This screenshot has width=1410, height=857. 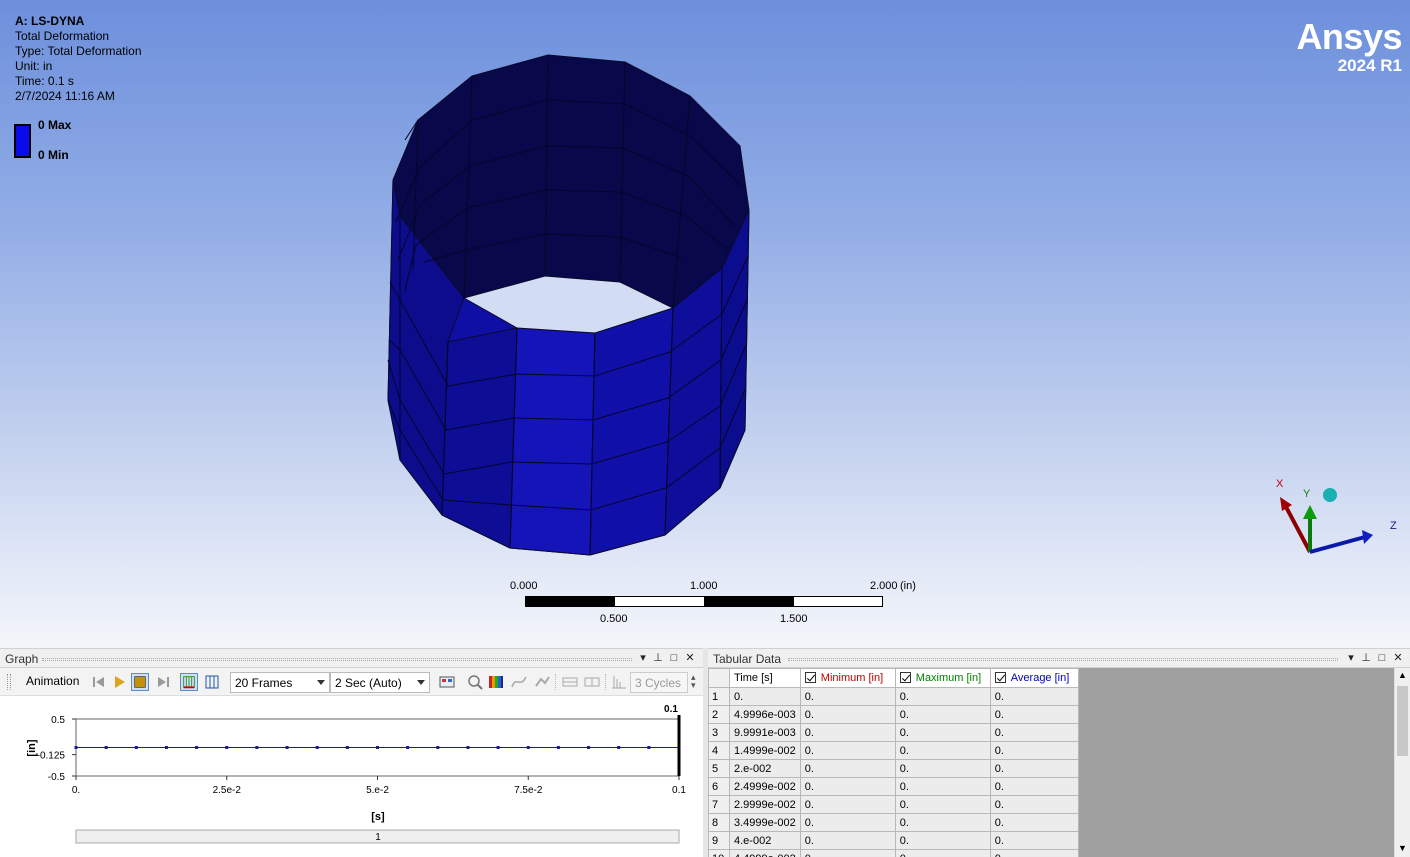 I want to click on column-header-time: Time [s], so click(x=765, y=678).